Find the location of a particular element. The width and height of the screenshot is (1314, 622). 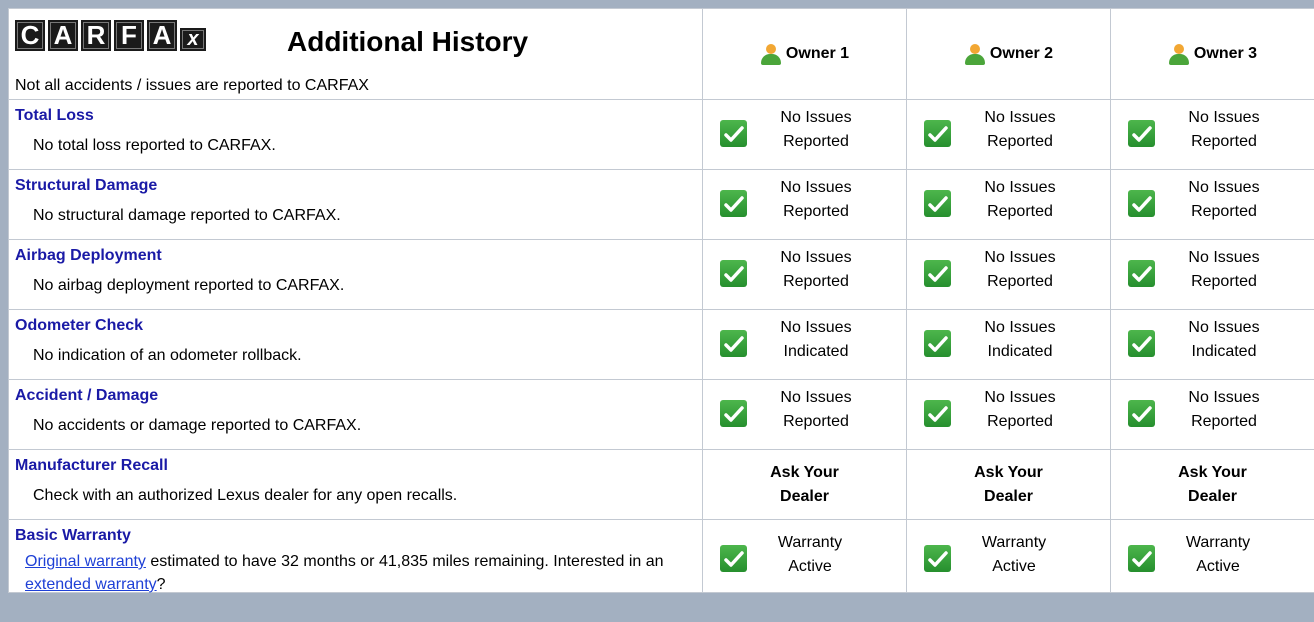

row-title: Airbag Deployment is located at coordinates (88, 255).